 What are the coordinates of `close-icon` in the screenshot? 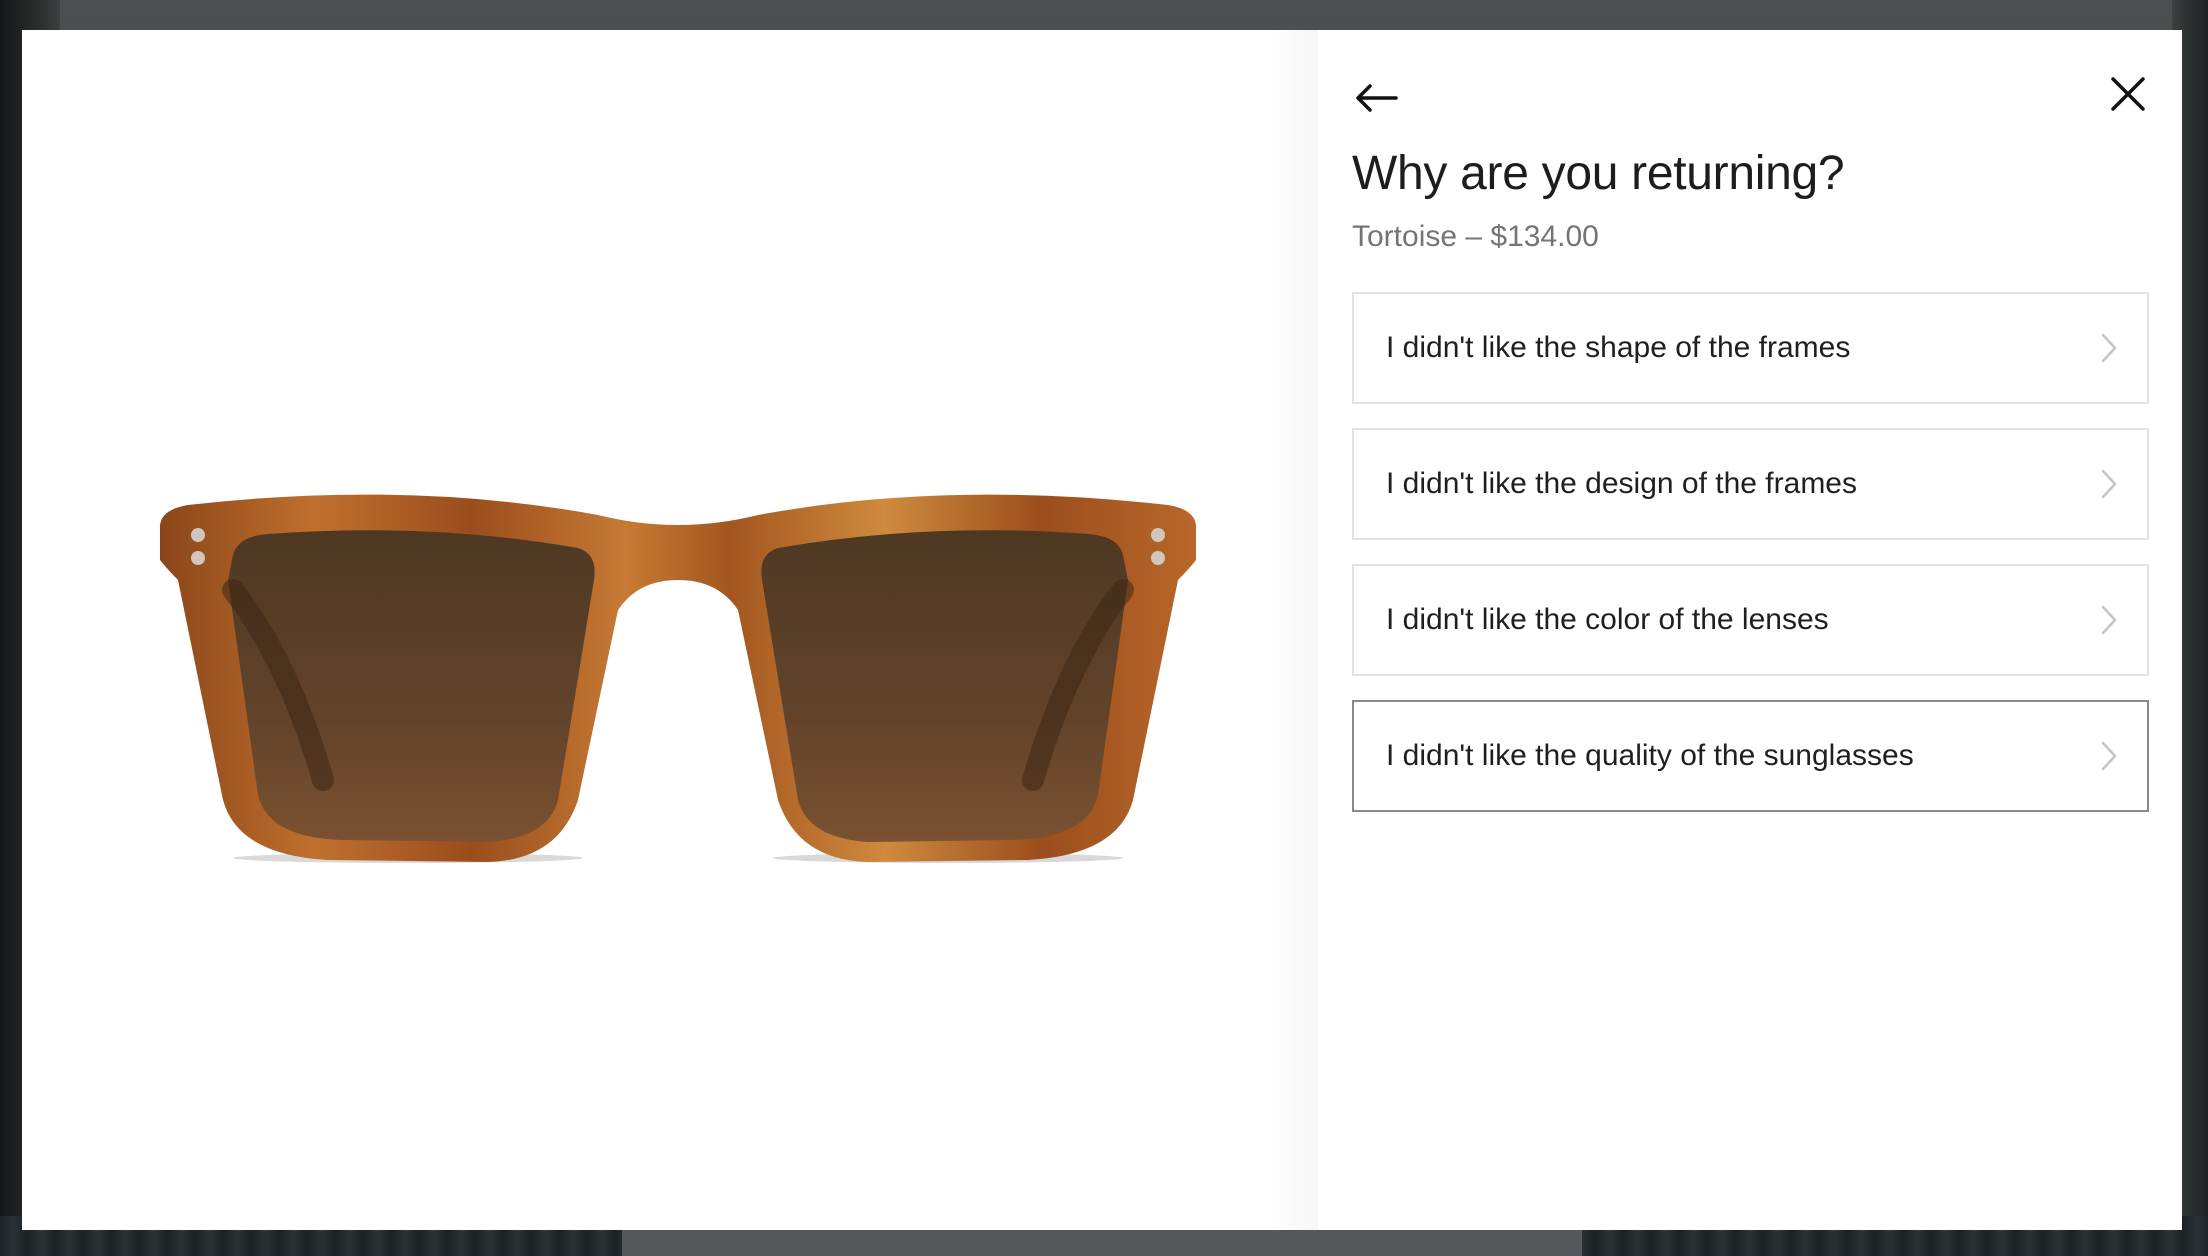 It's located at (2128, 94).